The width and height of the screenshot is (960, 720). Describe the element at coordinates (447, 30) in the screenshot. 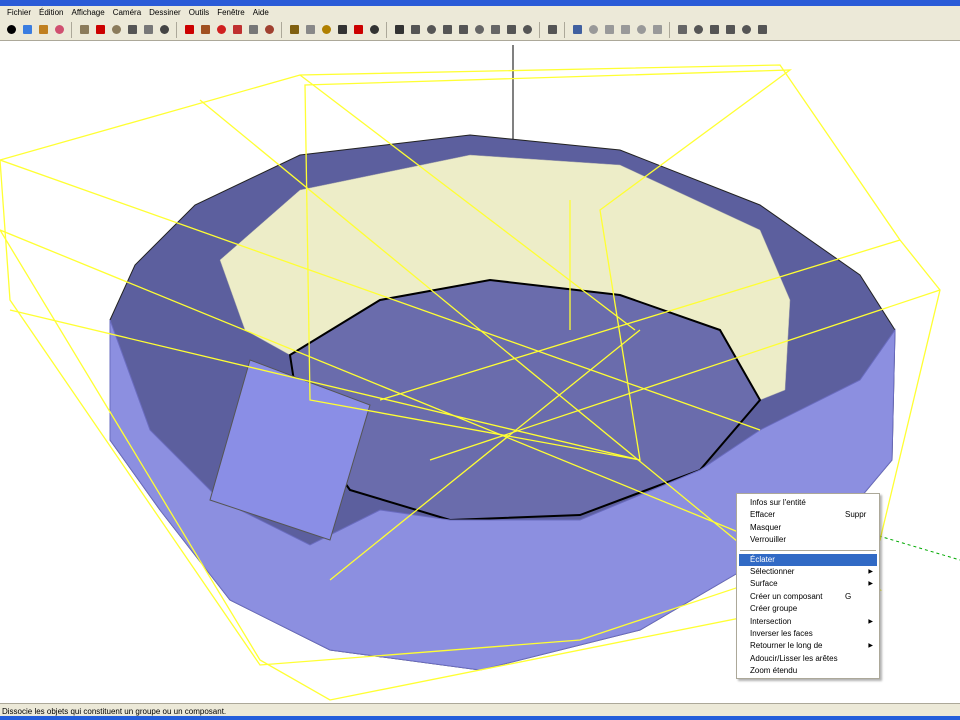

I see `zoom-window-icon` at that location.